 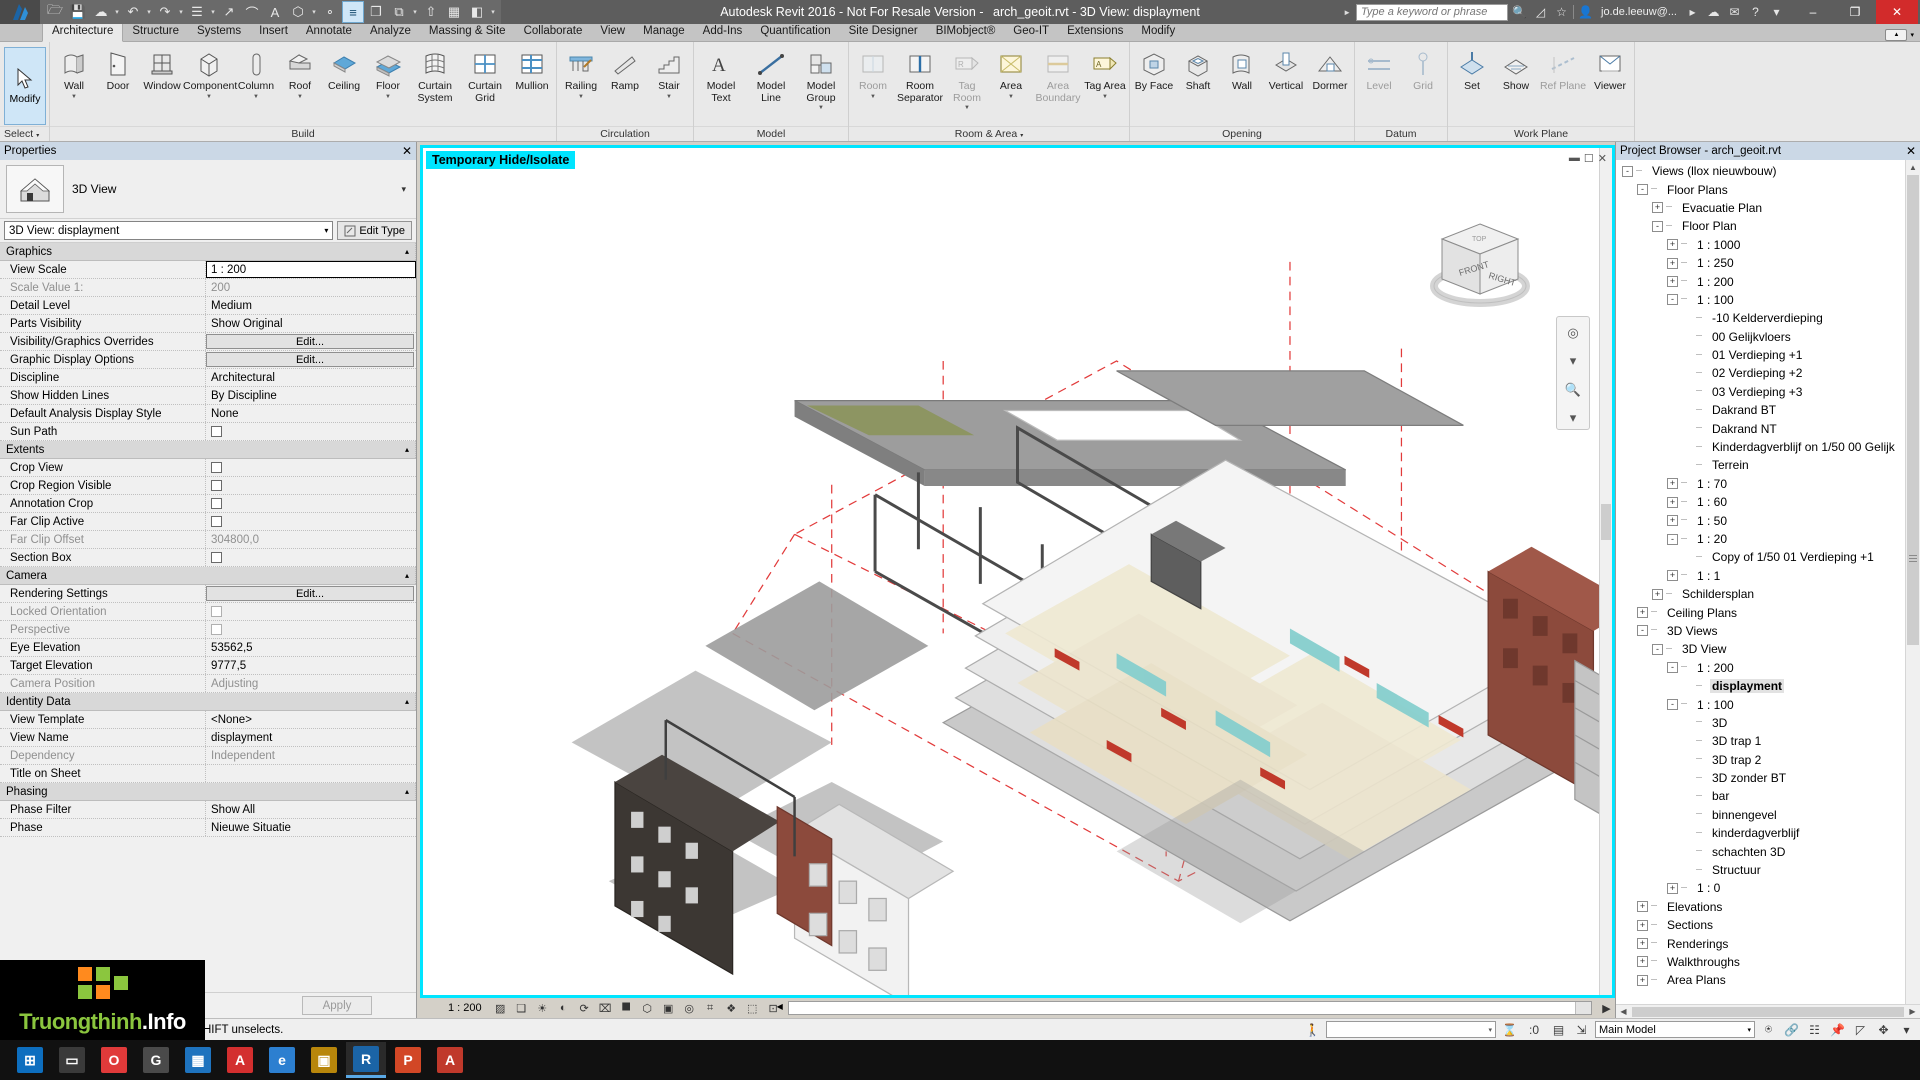 I want to click on project-browser-node: ┄ 01 Verdieping +1, so click(x=1768, y=355).